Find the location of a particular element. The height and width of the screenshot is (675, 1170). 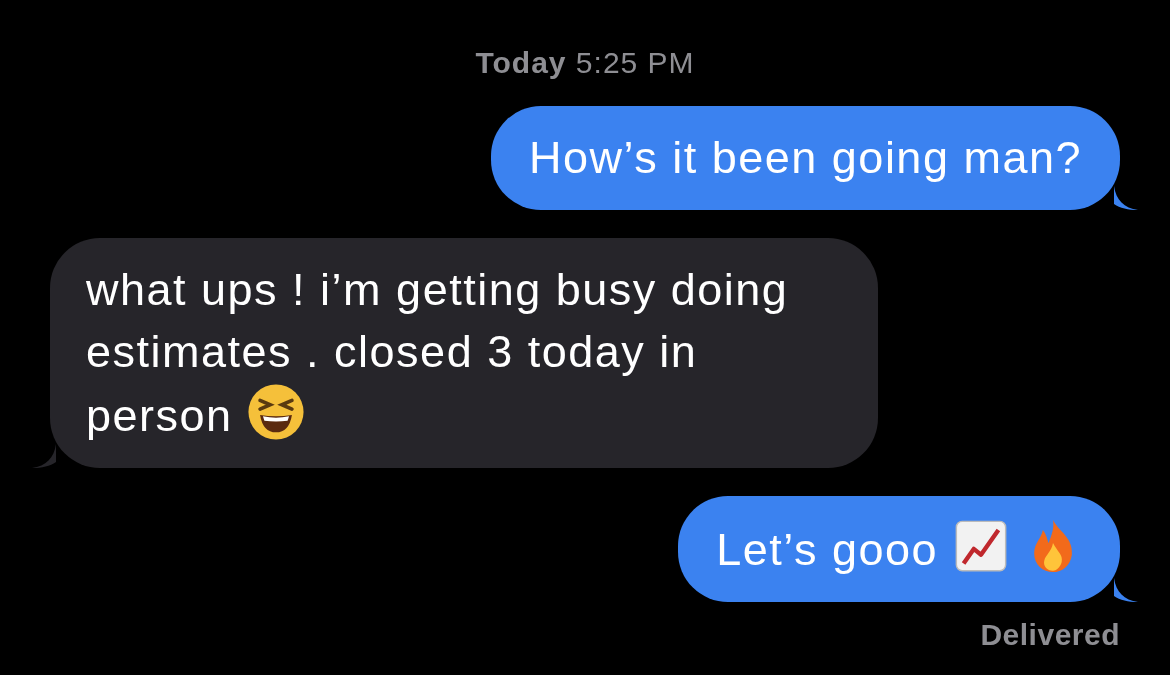

timestamp: Today 5:25 PM is located at coordinates (585, 63).